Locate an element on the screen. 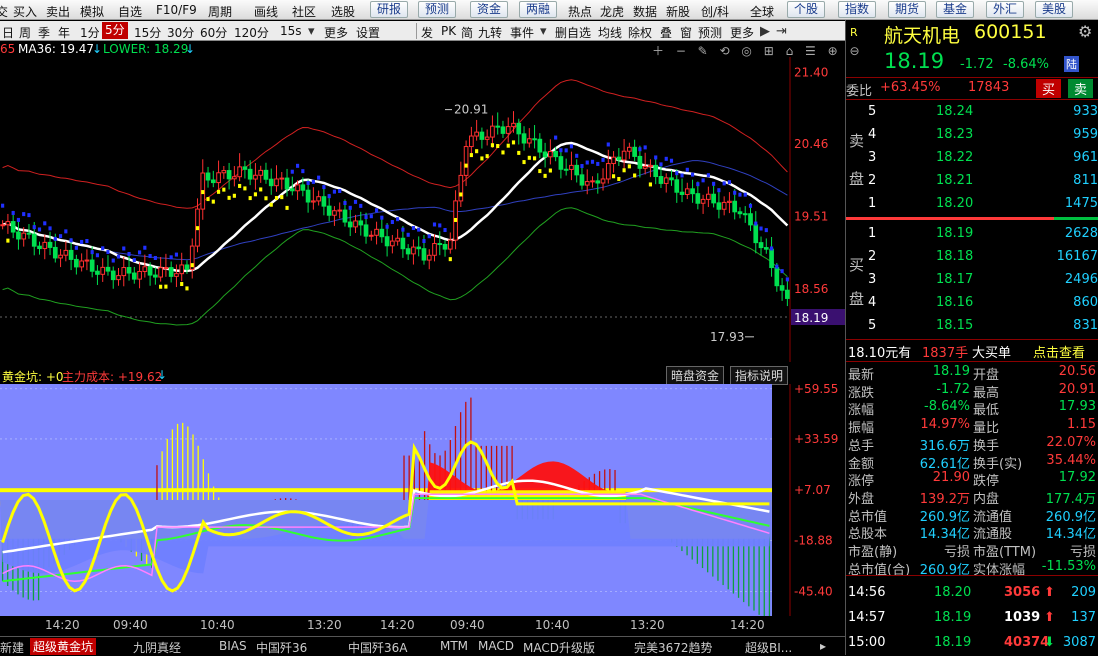  sell-button: 卖 is located at coordinates (1081, 88).